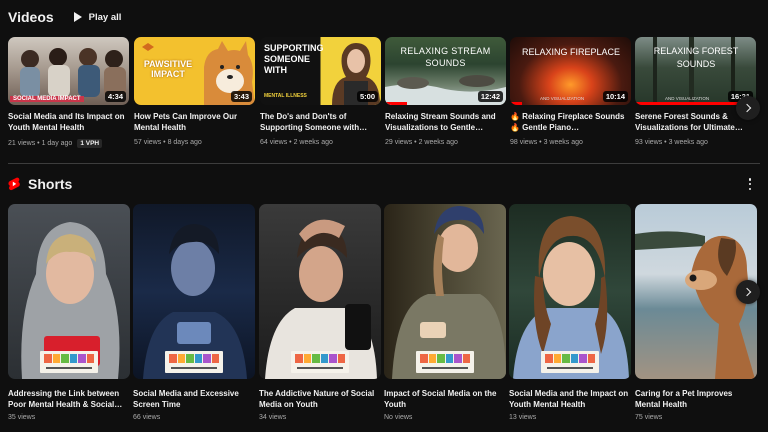 This screenshot has width=768, height=432. What do you see at coordinates (490, 96) in the screenshot?
I see `video-duration: 12:42` at bounding box center [490, 96].